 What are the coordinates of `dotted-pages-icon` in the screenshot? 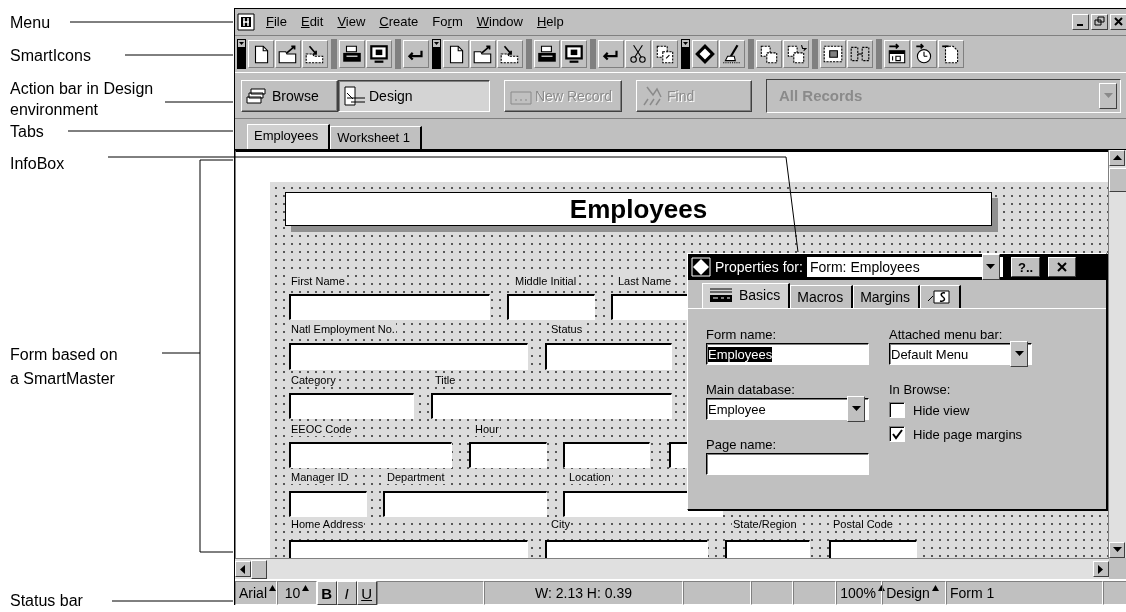 It's located at (665, 53).